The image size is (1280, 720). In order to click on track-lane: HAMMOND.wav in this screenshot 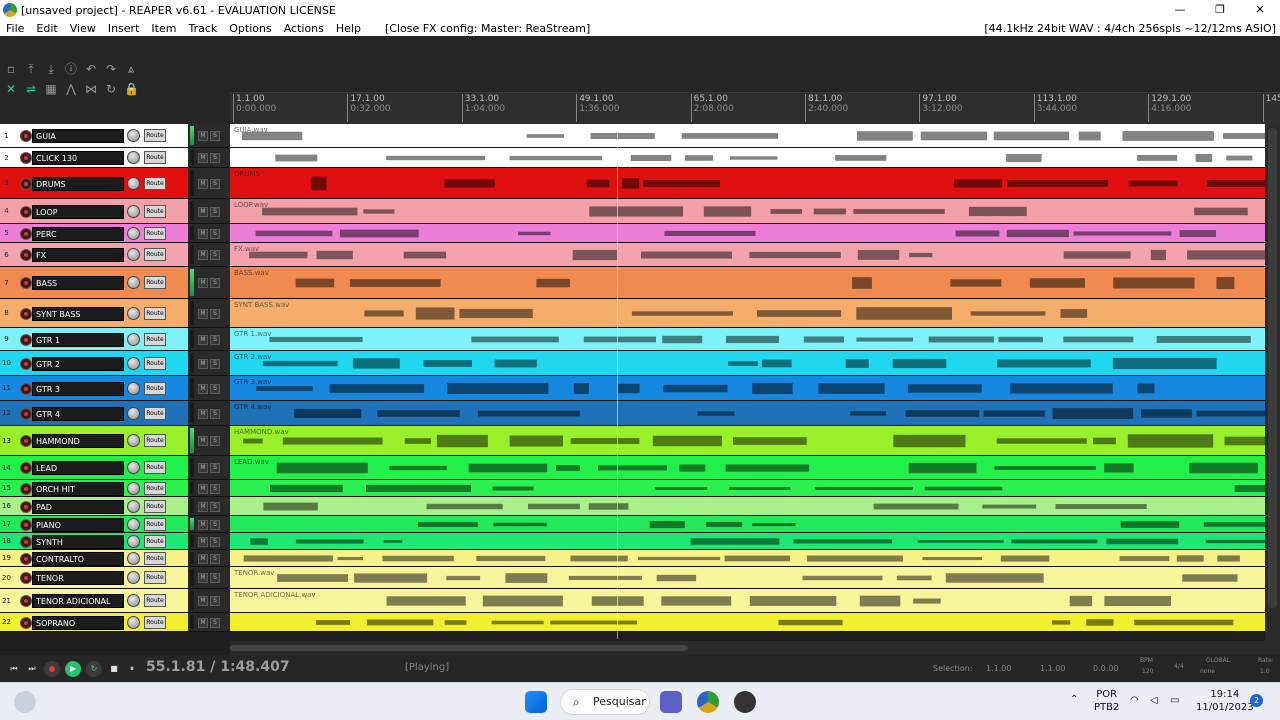, I will do `click(747, 441)`.